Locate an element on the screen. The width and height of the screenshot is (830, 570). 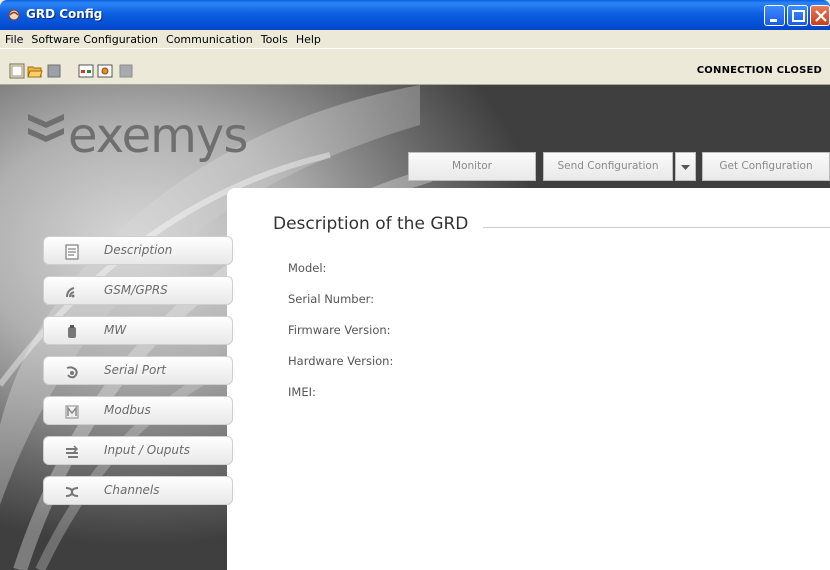
menu-file: File is located at coordinates (15, 39).